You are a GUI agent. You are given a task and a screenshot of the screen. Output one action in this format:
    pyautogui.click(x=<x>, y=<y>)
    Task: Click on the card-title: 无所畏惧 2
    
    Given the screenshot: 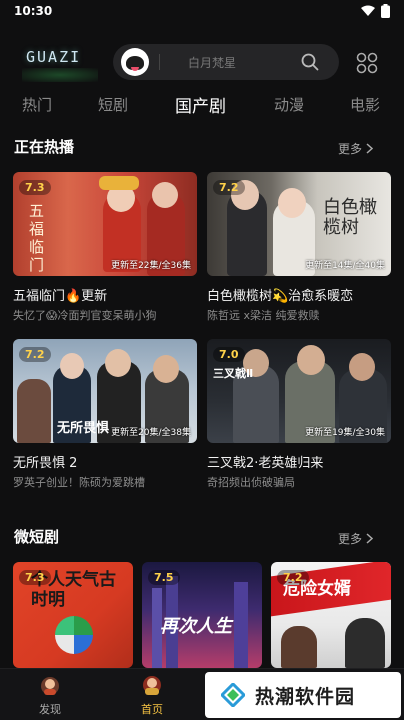 What is the action you would take?
    pyautogui.click(x=105, y=461)
    